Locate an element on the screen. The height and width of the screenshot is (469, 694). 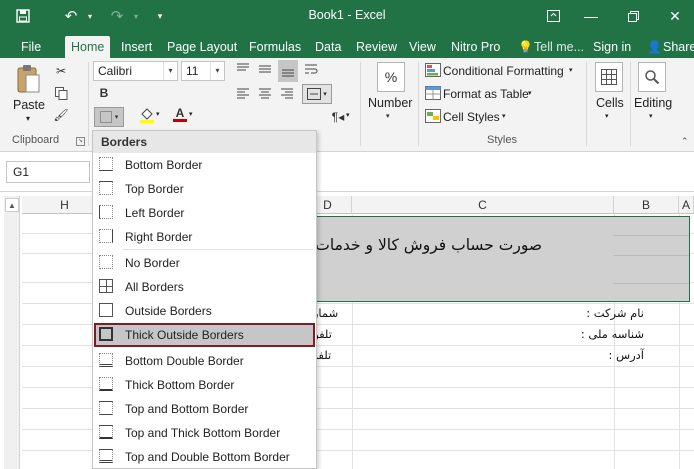
paste-icon is located at coordinates (28, 79).